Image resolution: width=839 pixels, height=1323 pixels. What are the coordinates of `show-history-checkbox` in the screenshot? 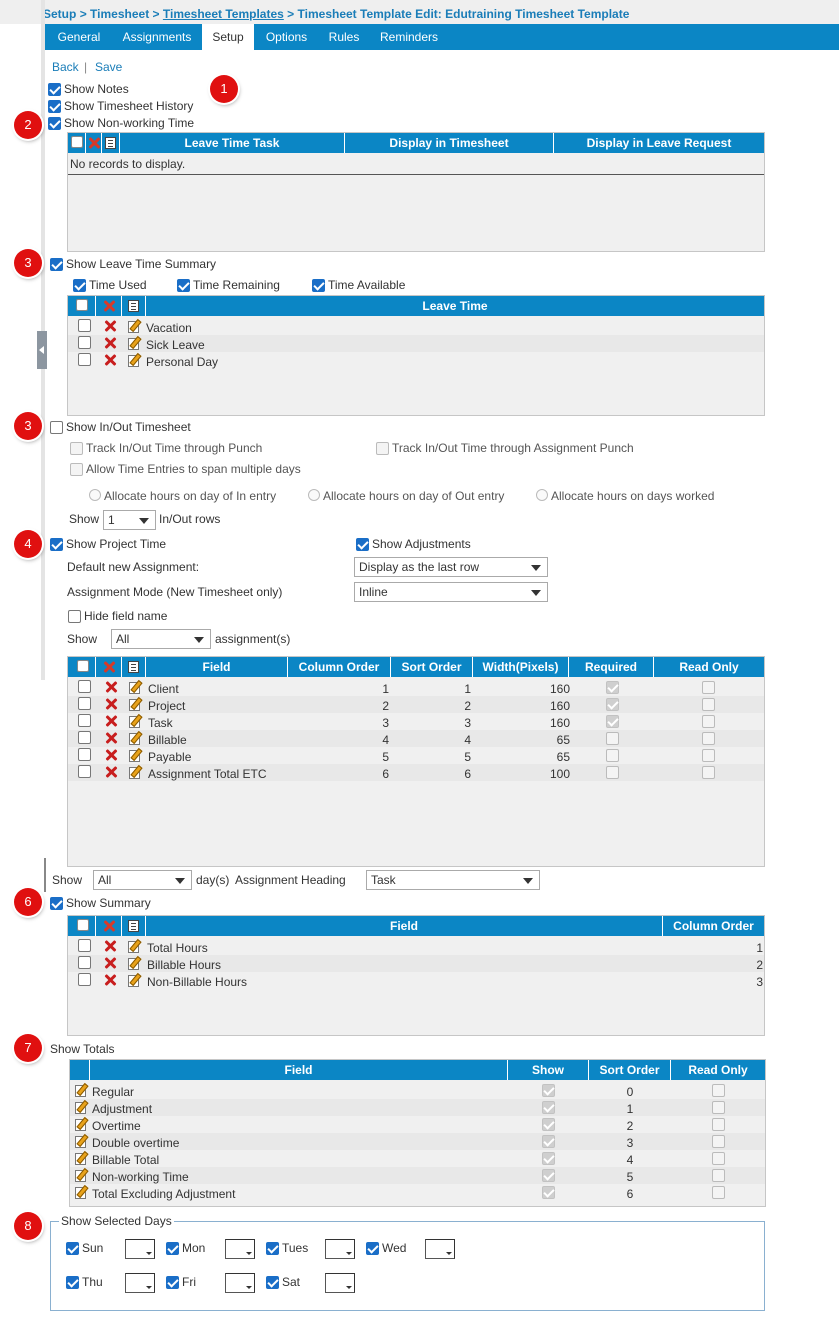 It's located at (54, 106).